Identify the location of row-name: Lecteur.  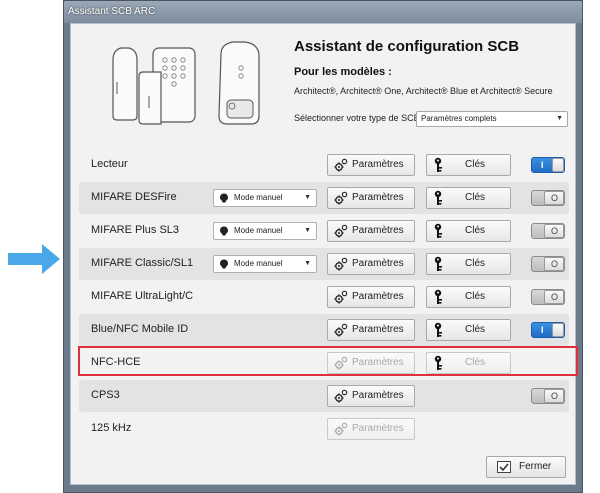
(109, 164).